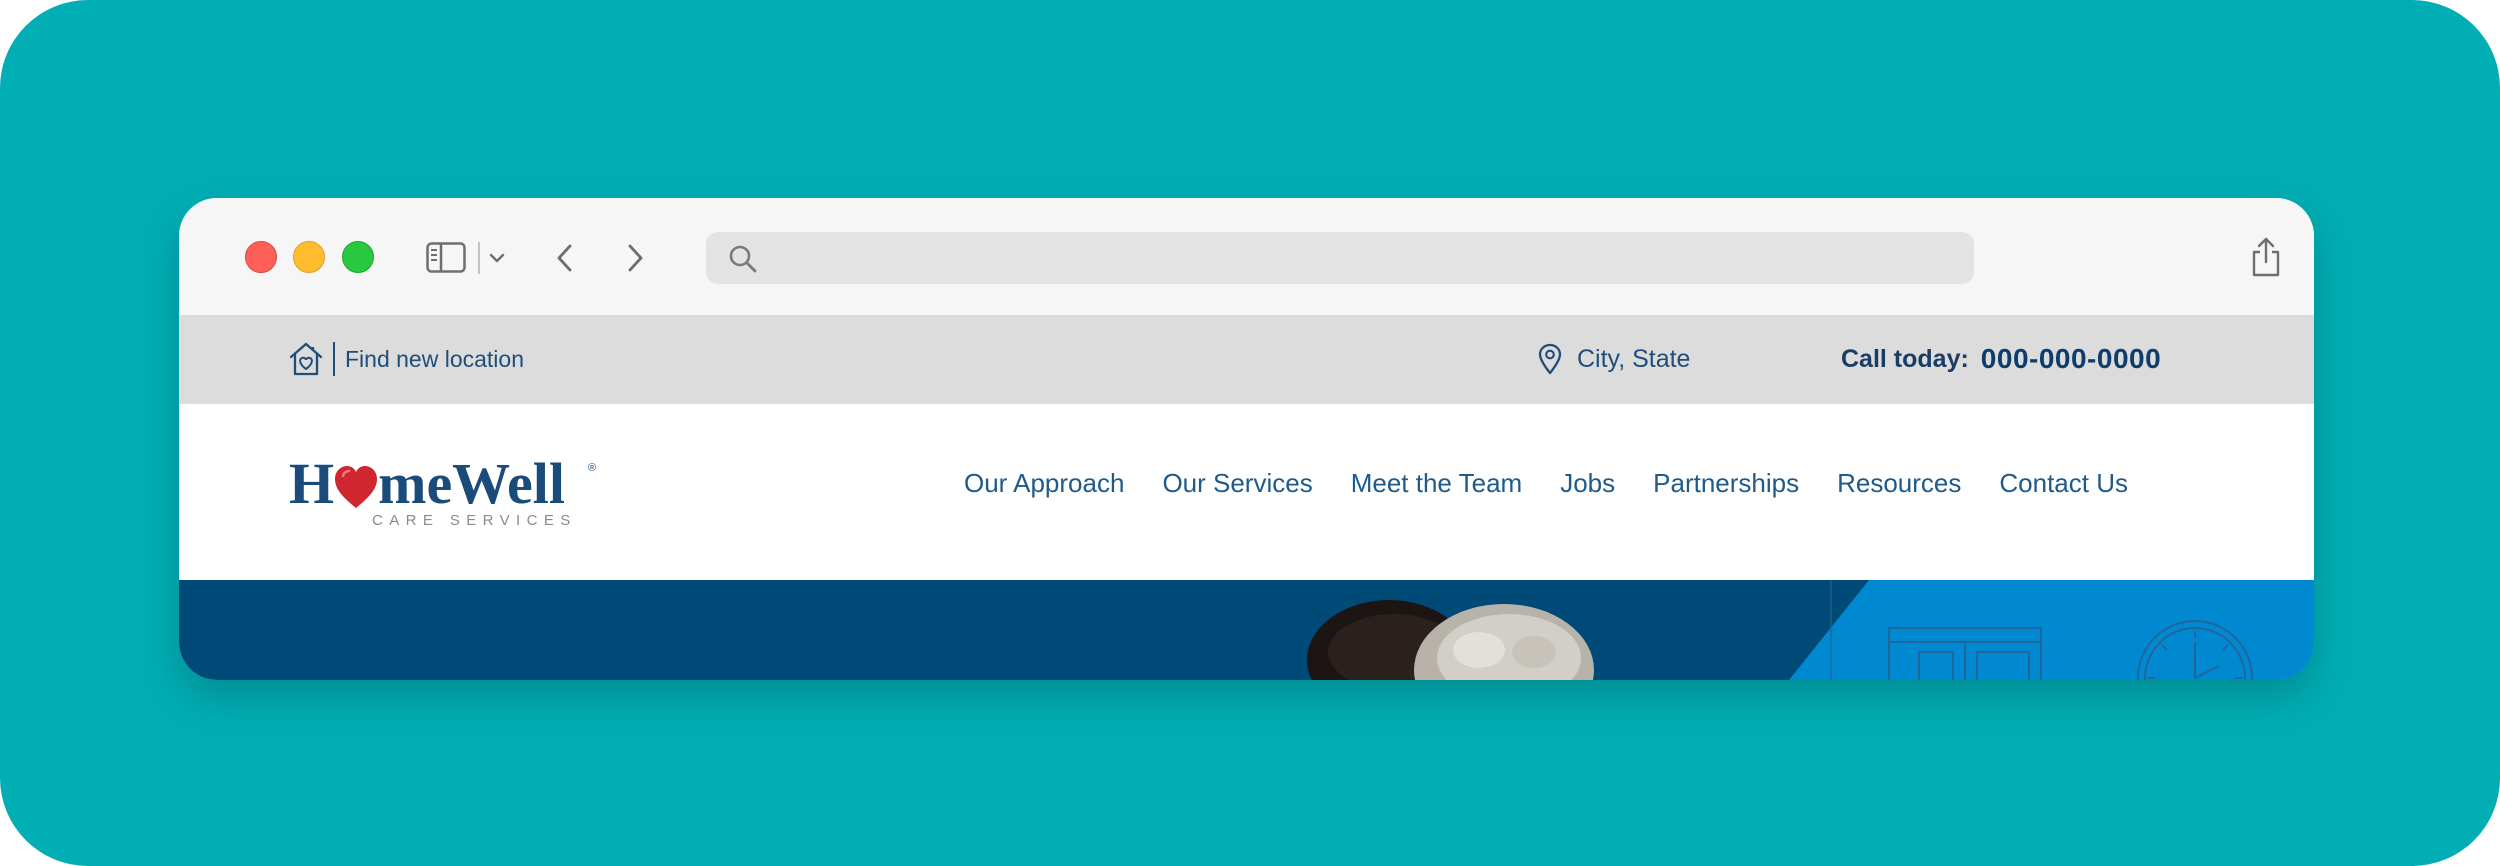  I want to click on logo-name-part1: H, so click(312, 483).